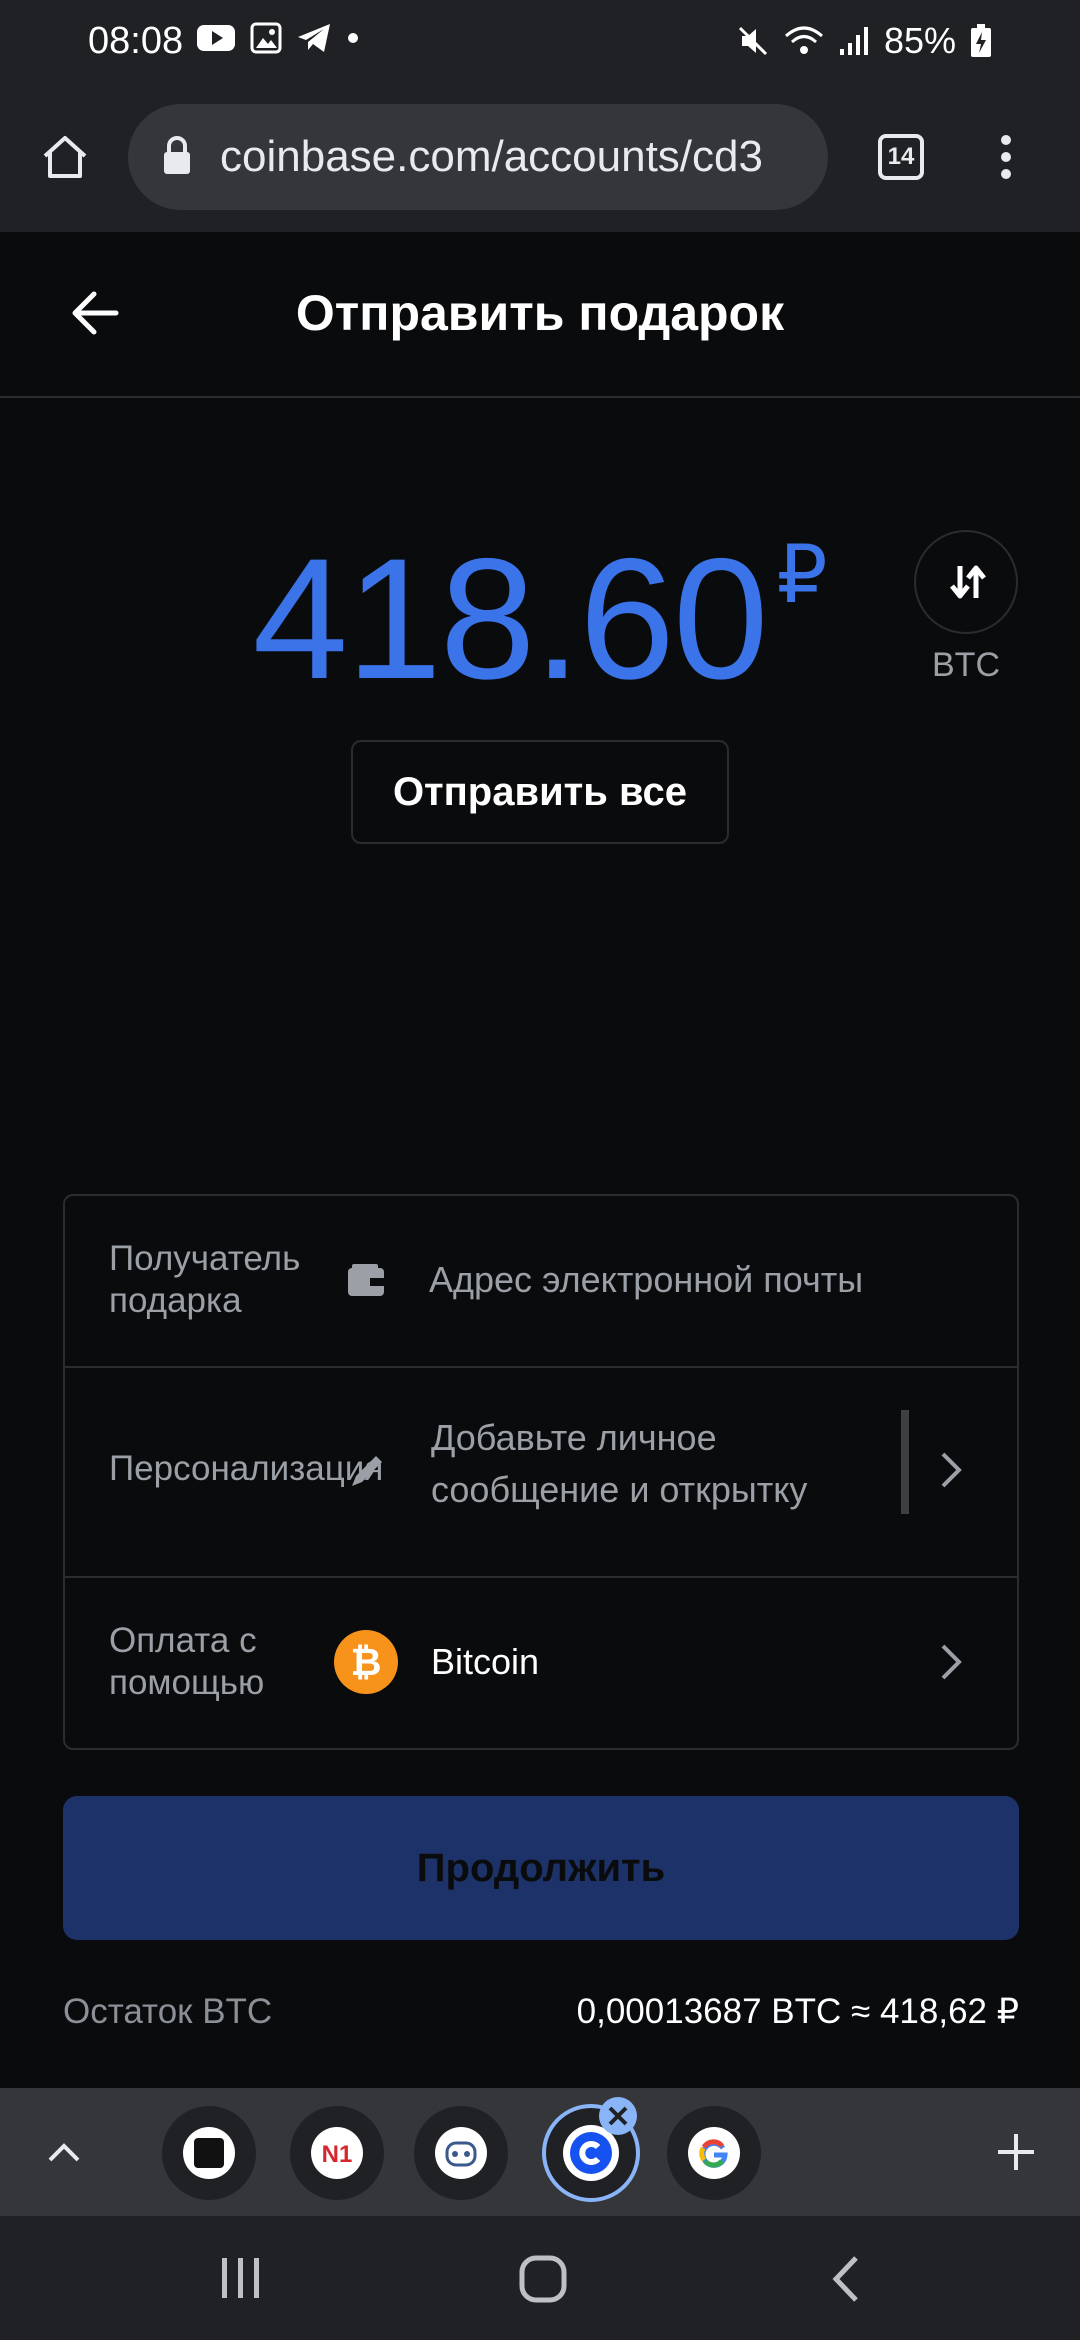 Image resolution: width=1080 pixels, height=2340 pixels. Describe the element at coordinates (966, 665) in the screenshot. I see `currency-toggle-label: BTC` at that location.